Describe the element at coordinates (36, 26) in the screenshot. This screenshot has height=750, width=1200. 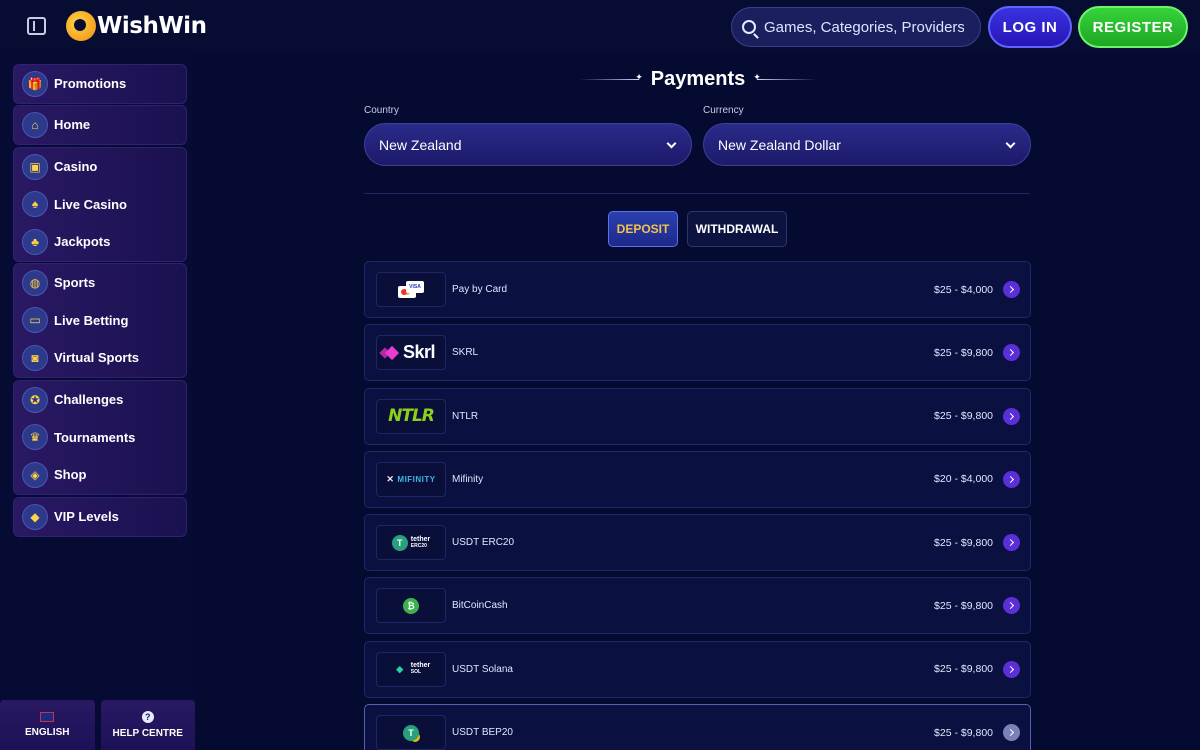
I see `sidebar-toggle-icon` at that location.